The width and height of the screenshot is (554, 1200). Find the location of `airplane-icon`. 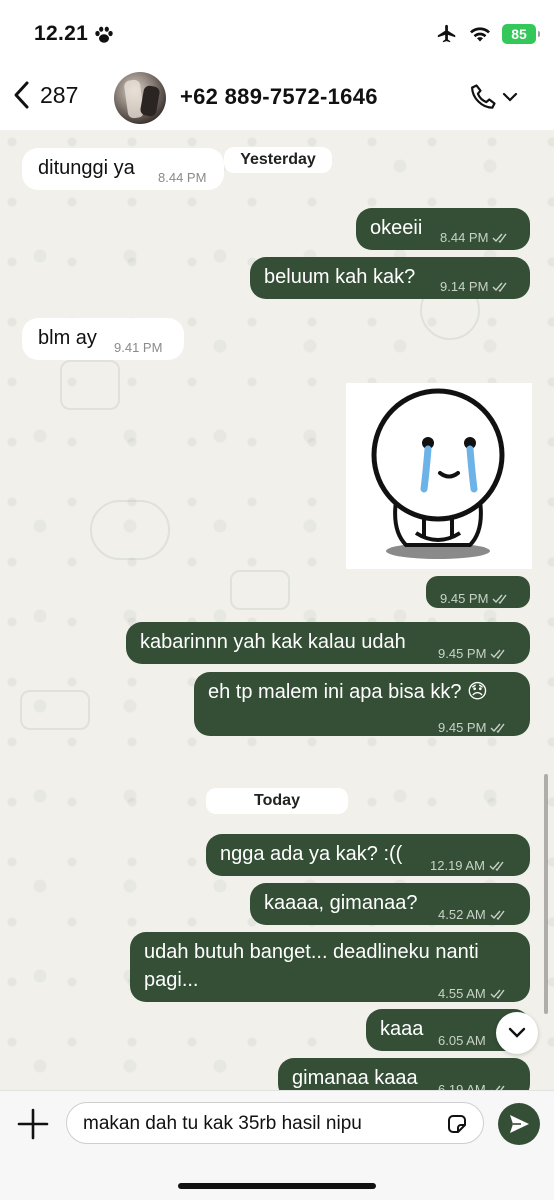

airplane-icon is located at coordinates (446, 33).